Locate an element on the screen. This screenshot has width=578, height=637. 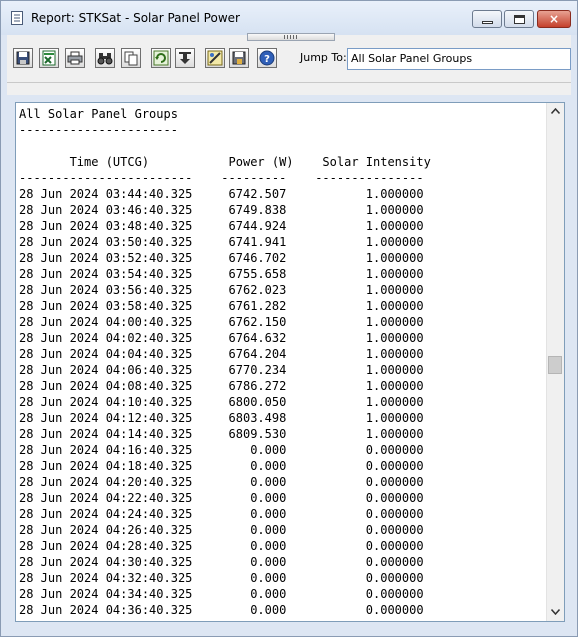
report-line: 28 Jun 2024 04:30:40.325 0.000 0.000000 is located at coordinates (221, 562).